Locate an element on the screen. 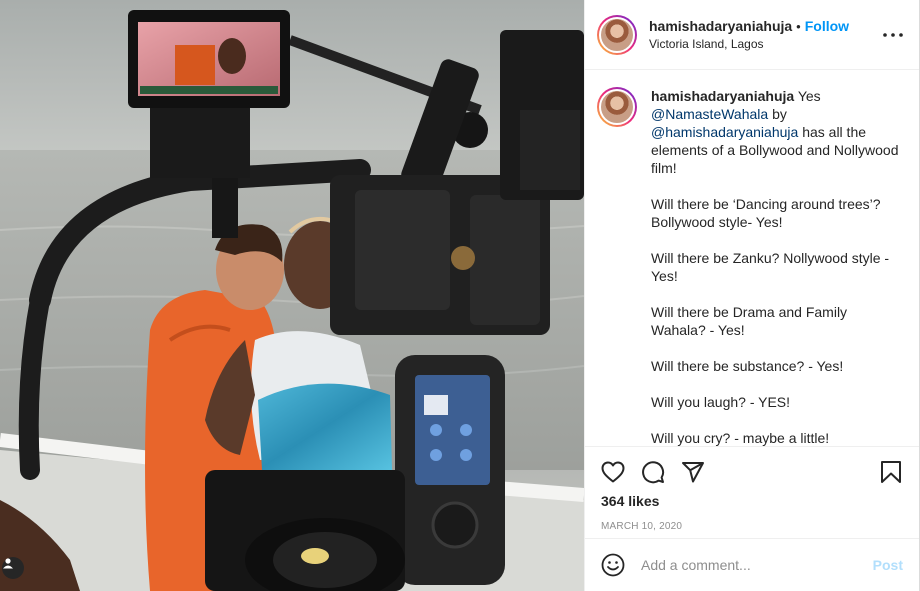  comment-icon is located at coordinates (653, 472).